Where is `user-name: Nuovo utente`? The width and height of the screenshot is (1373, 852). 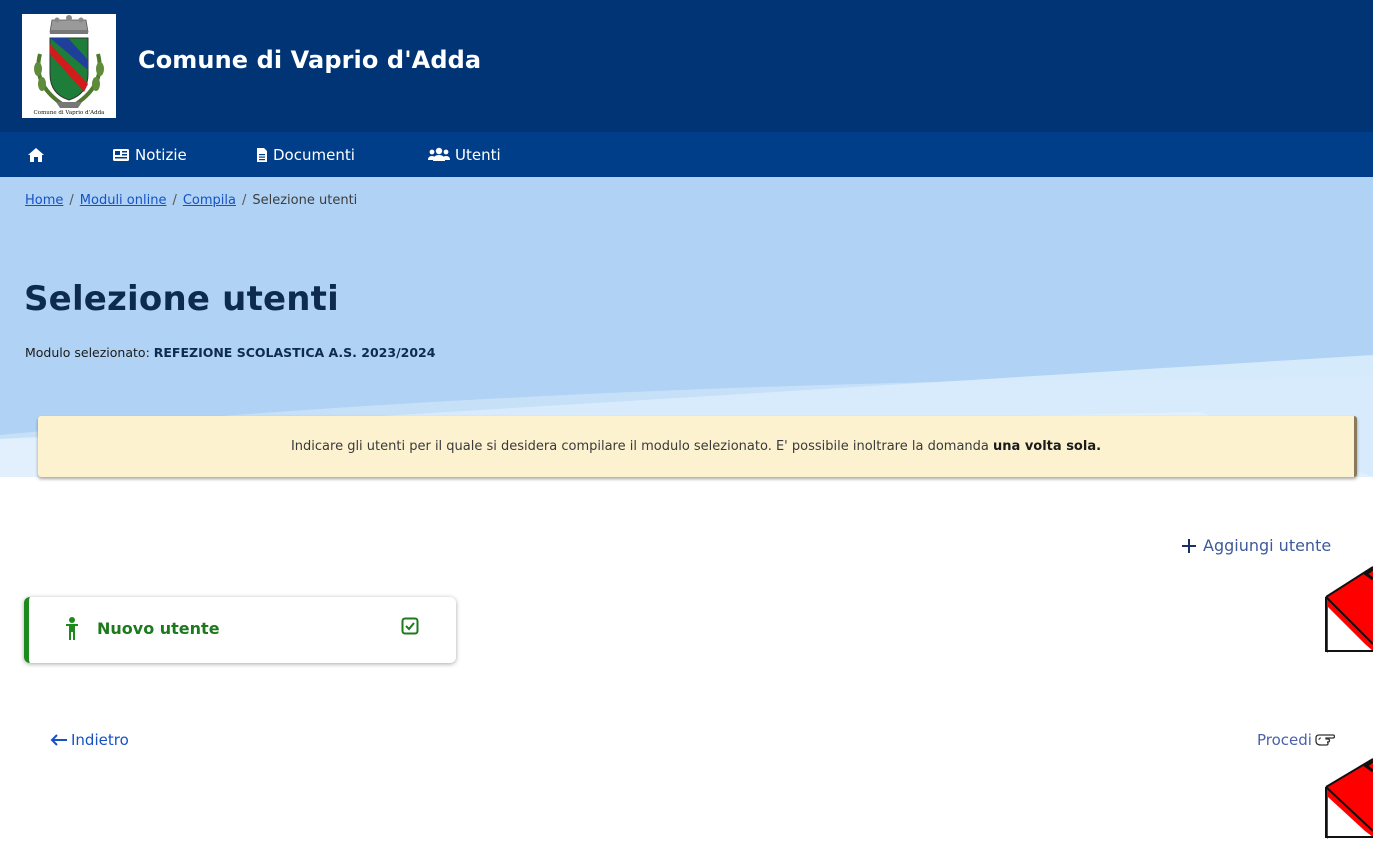
user-name: Nuovo utente is located at coordinates (158, 628).